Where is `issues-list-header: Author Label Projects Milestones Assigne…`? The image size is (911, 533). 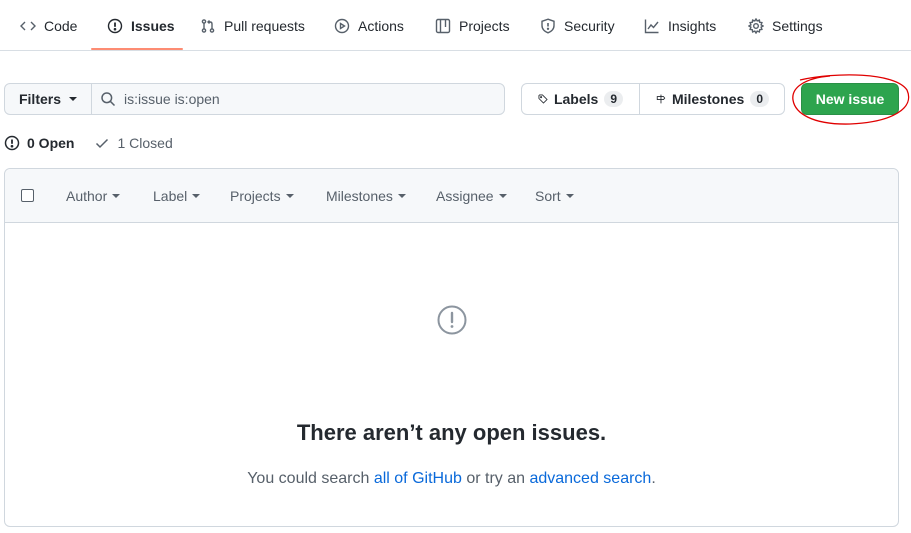 issues-list-header: Author Label Projects Milestones Assigne… is located at coordinates (451, 196).